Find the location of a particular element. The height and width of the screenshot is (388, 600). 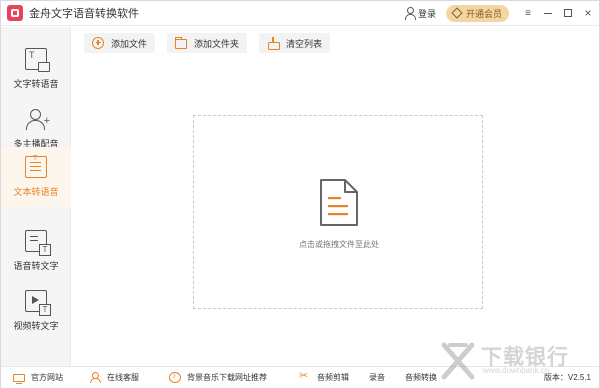

sidebar-item-document-to-speech: 文本转语音 is located at coordinates (36, 177).